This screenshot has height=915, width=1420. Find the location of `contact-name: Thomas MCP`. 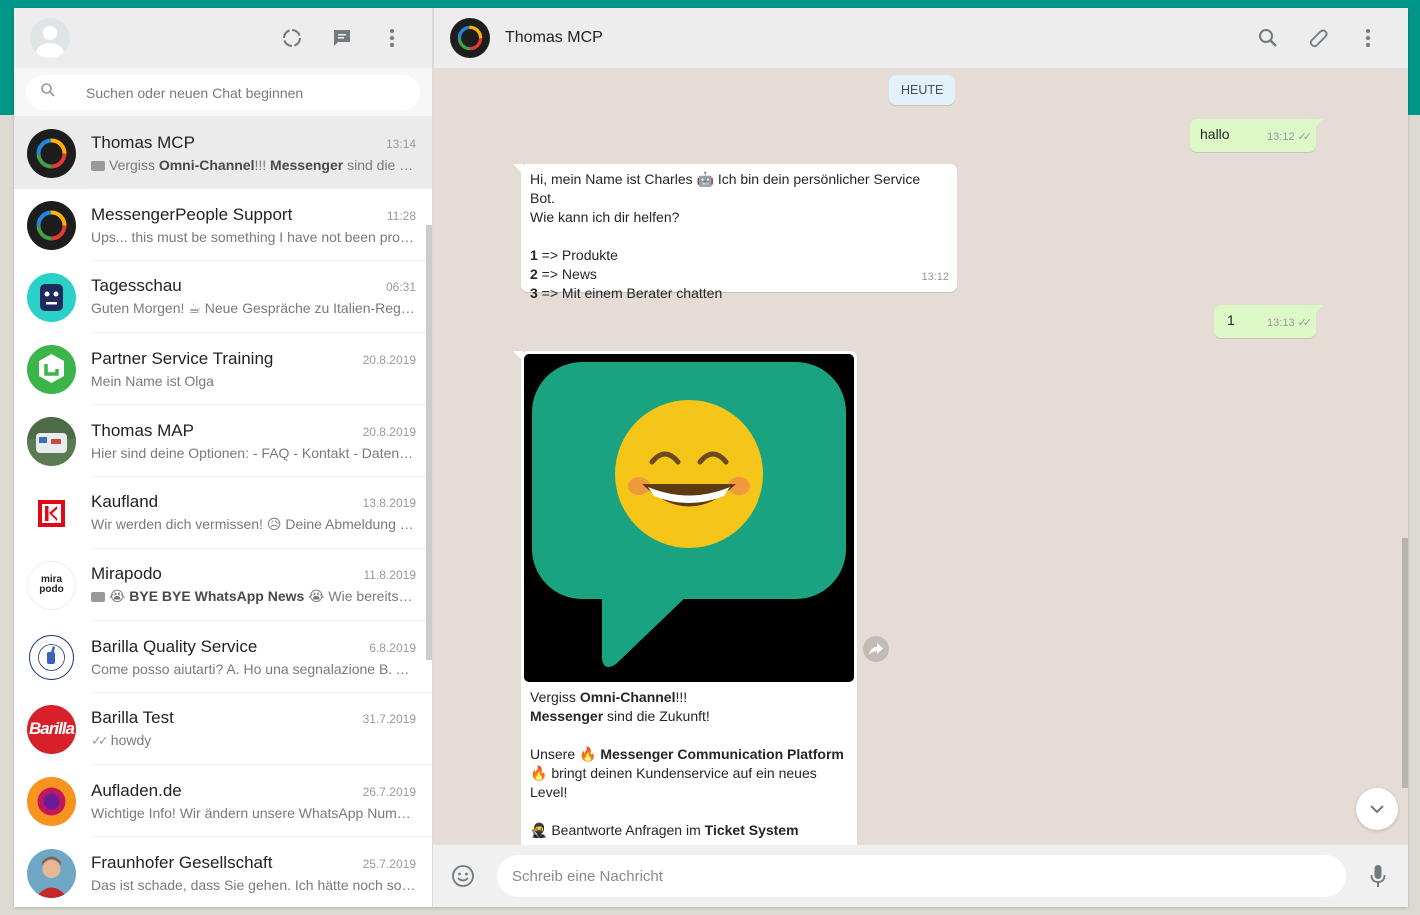

contact-name: Thomas MCP is located at coordinates (554, 38).